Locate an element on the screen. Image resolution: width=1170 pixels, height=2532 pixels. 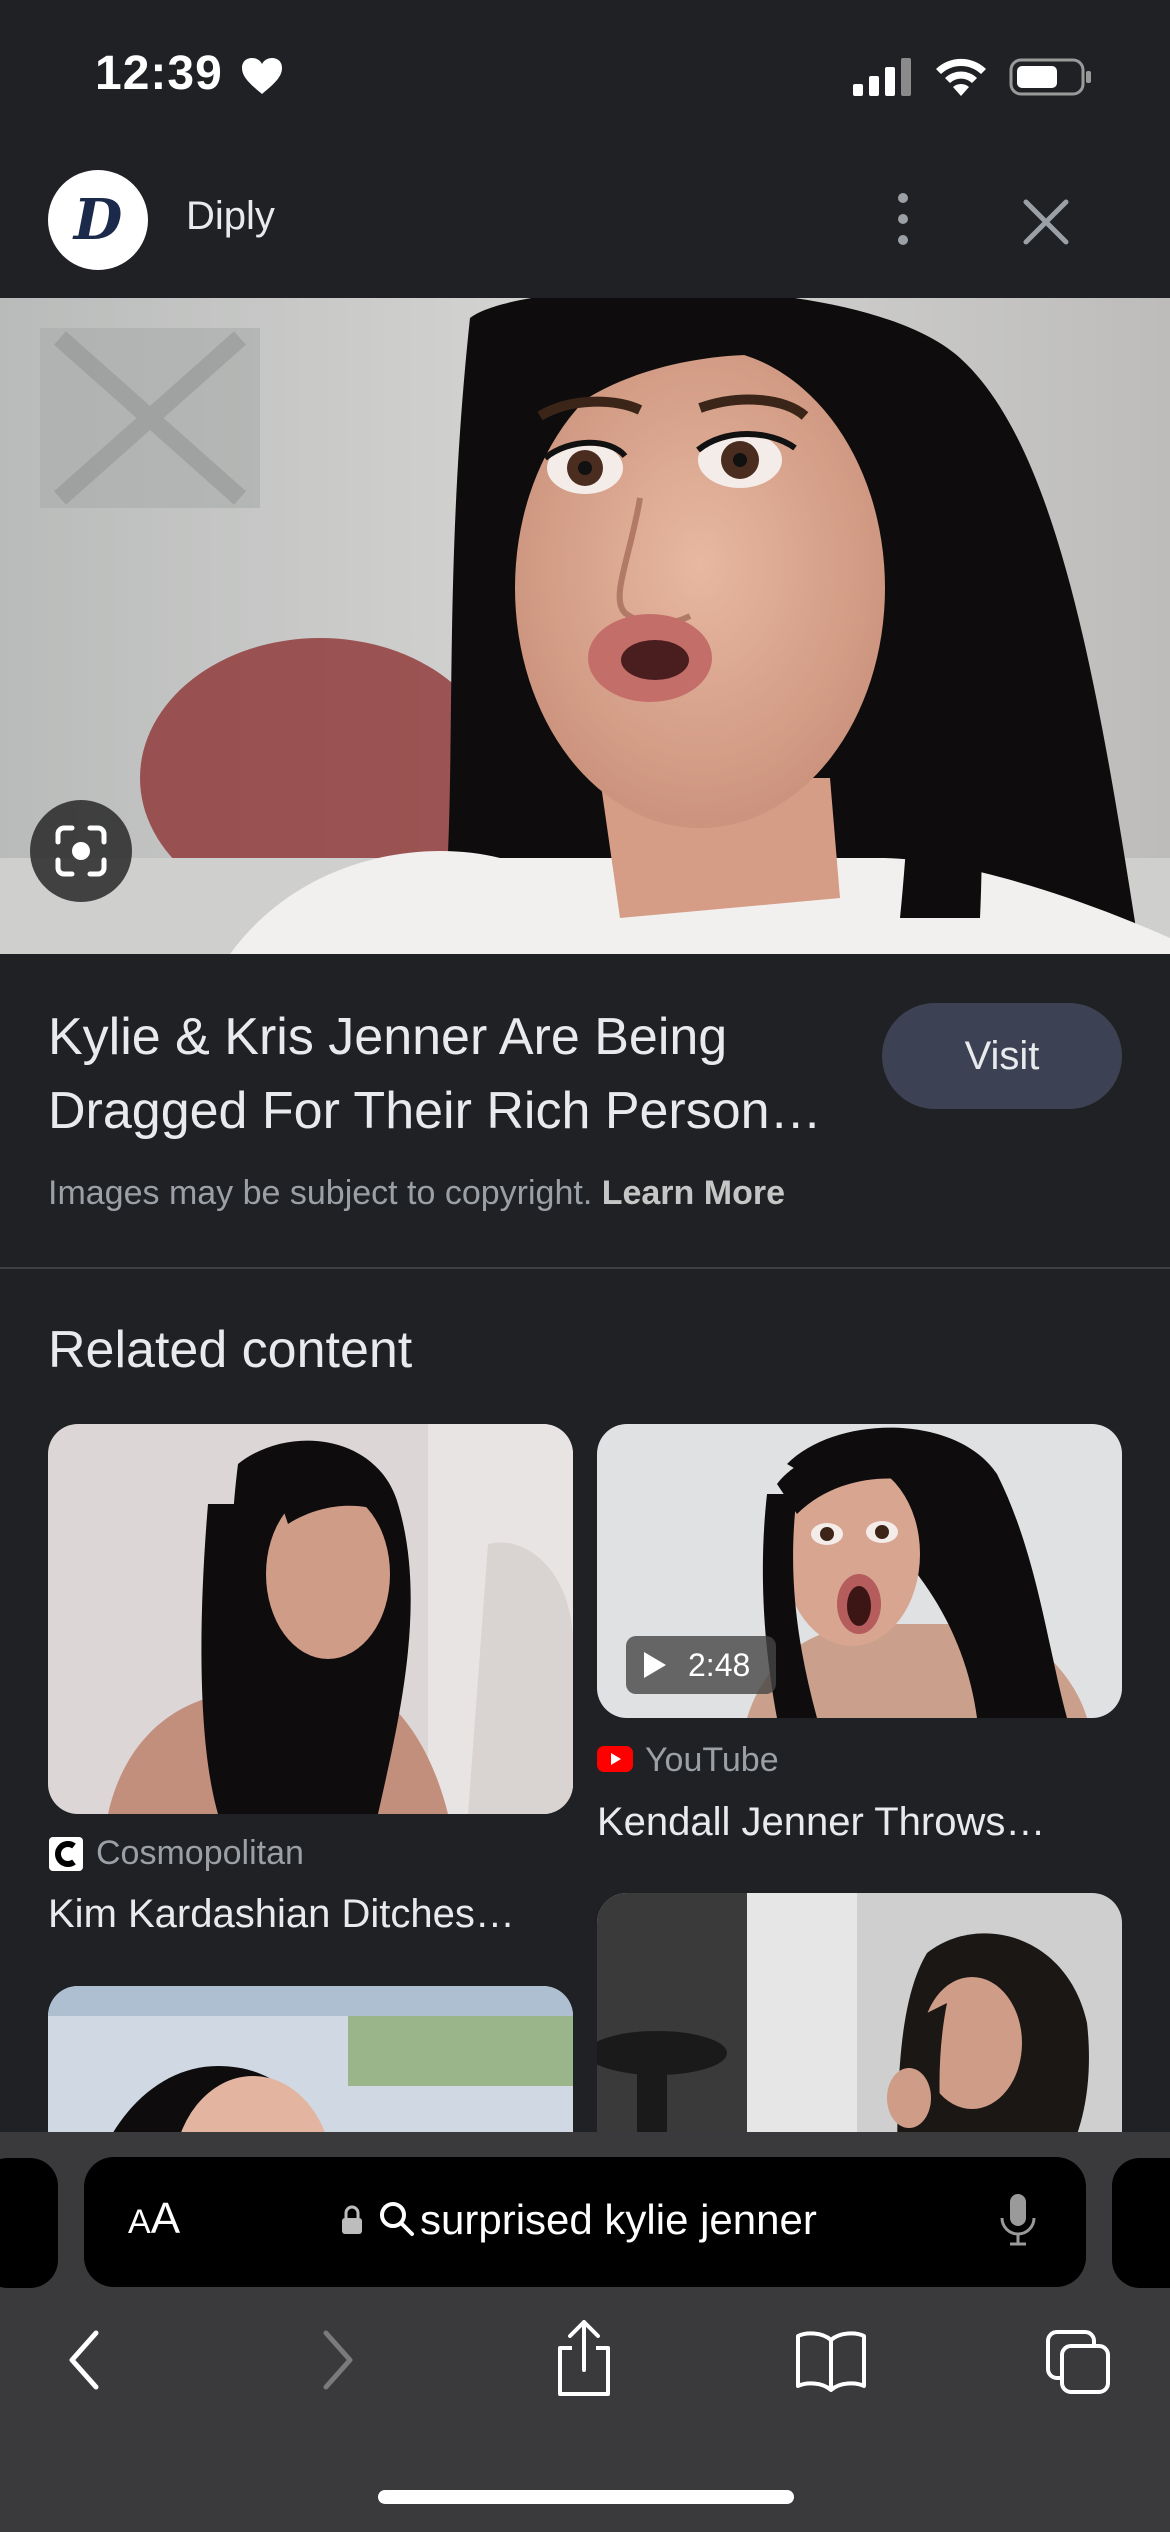
status-time: 12:39 is located at coordinates (159, 73).